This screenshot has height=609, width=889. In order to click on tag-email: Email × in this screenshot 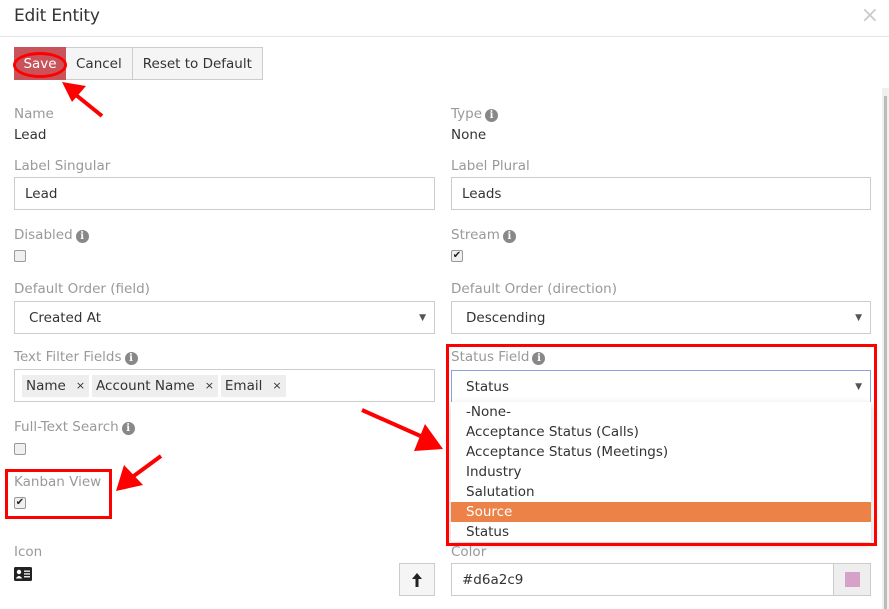, I will do `click(253, 385)`.